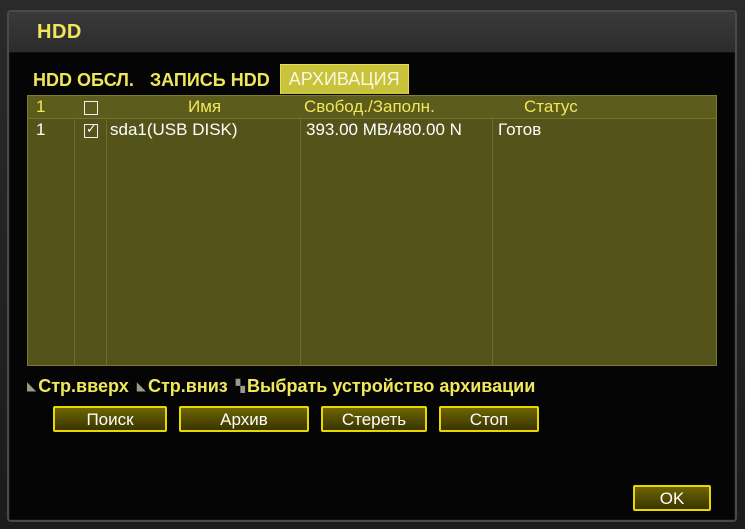 The image size is (745, 529). I want to click on hint-page-up: ◣ Стр.вверх, so click(78, 386).